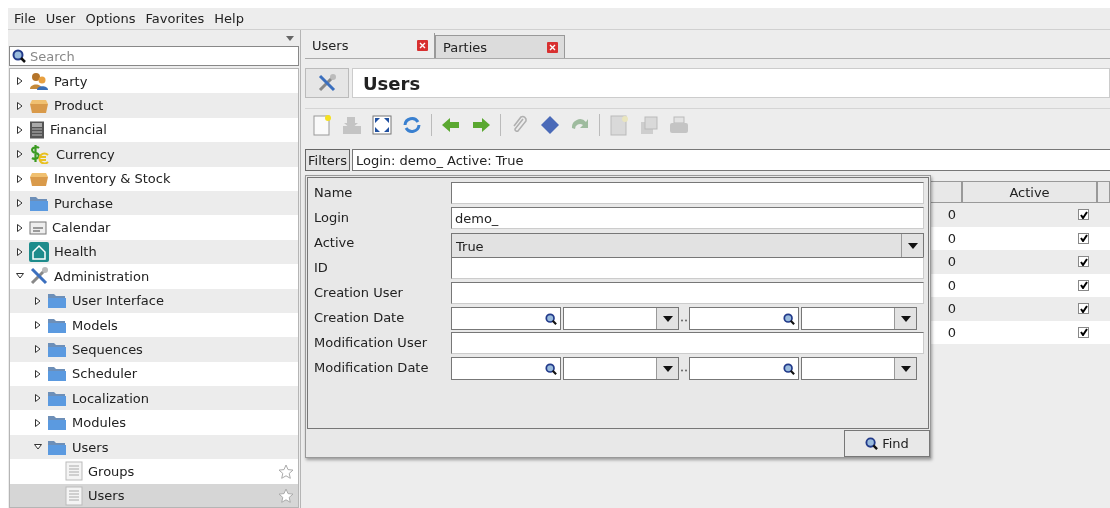 This screenshot has height=508, width=1110. I want to click on tree-item: Currency, so click(154, 154).